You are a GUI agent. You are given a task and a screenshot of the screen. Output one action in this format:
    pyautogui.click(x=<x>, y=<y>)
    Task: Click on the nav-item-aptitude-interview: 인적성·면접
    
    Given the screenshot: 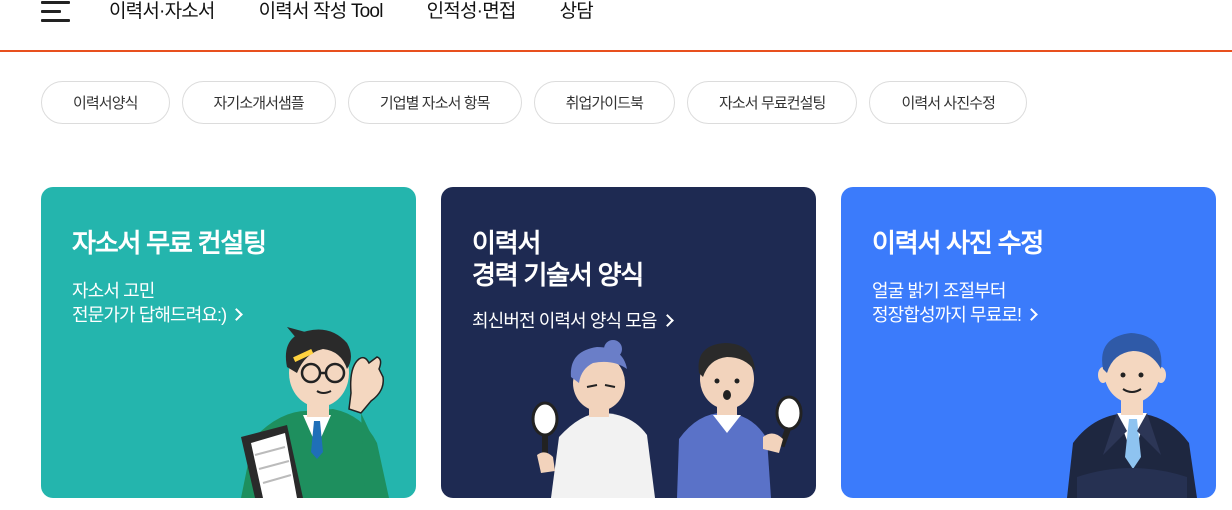 What is the action you would take?
    pyautogui.click(x=472, y=12)
    